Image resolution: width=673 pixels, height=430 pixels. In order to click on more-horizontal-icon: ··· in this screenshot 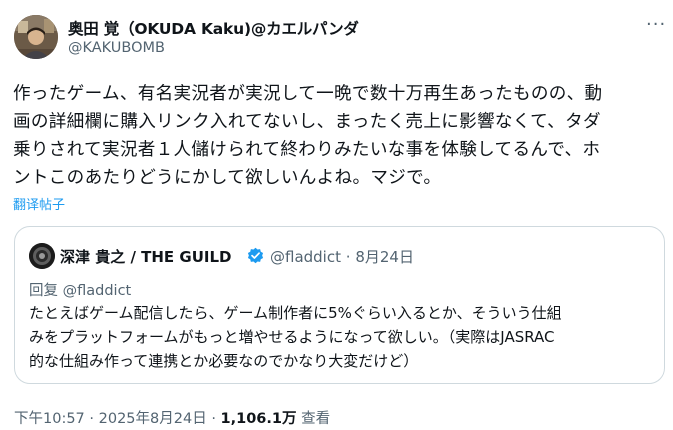, I will do `click(656, 25)`.